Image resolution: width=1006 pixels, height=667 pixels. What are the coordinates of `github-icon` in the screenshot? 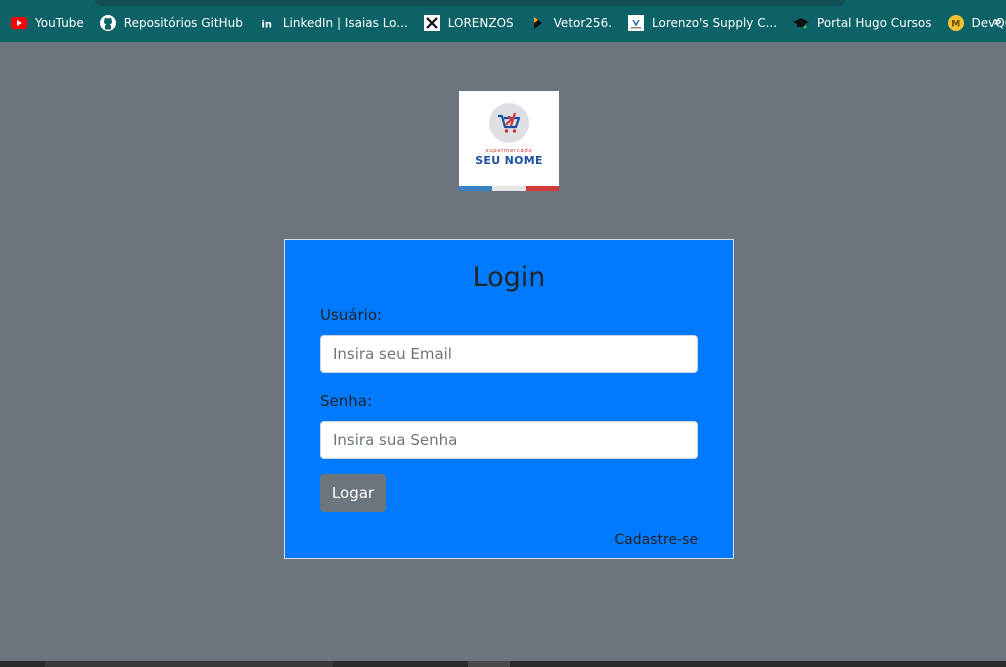 It's located at (107, 23).